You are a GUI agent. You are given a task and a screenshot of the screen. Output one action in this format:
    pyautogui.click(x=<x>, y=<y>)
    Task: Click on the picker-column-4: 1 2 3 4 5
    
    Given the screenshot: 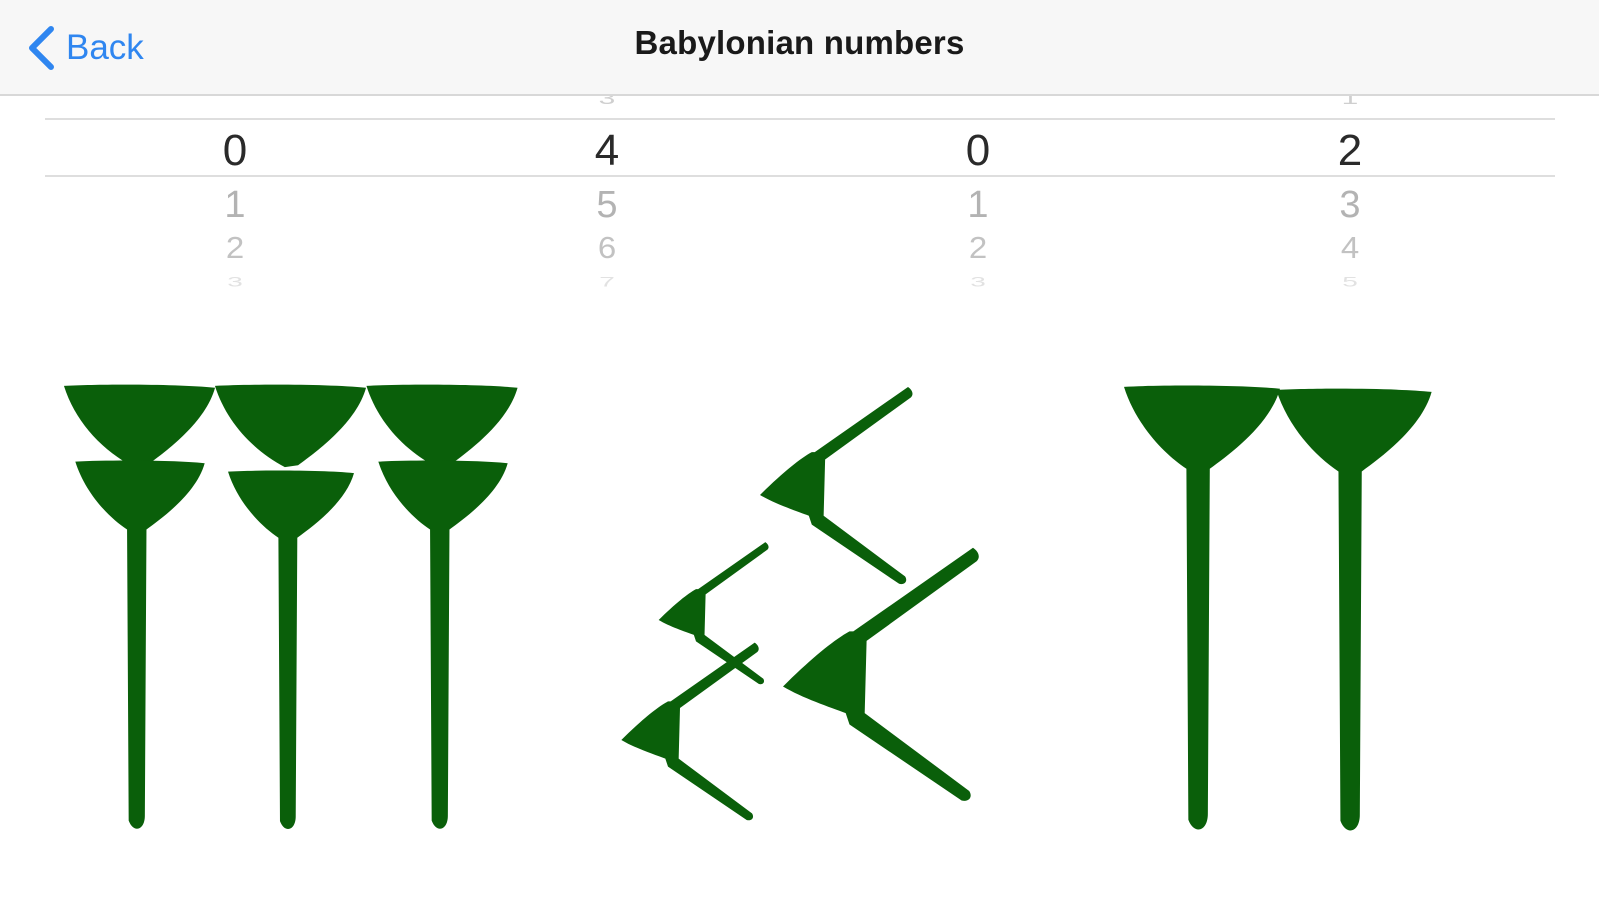 What is the action you would take?
    pyautogui.click(x=1350, y=197)
    